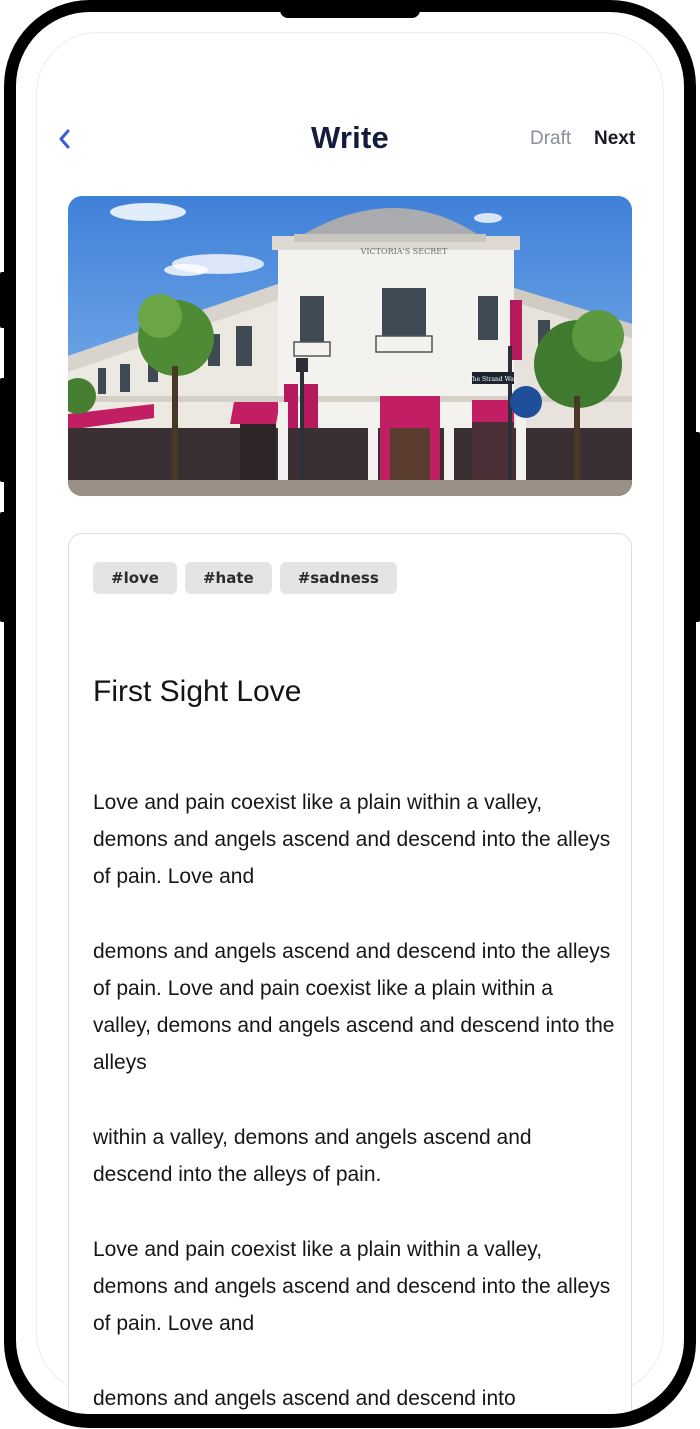 The height and width of the screenshot is (1429, 700). Describe the element at coordinates (550, 139) in the screenshot. I see `draft-button: Draft` at that location.